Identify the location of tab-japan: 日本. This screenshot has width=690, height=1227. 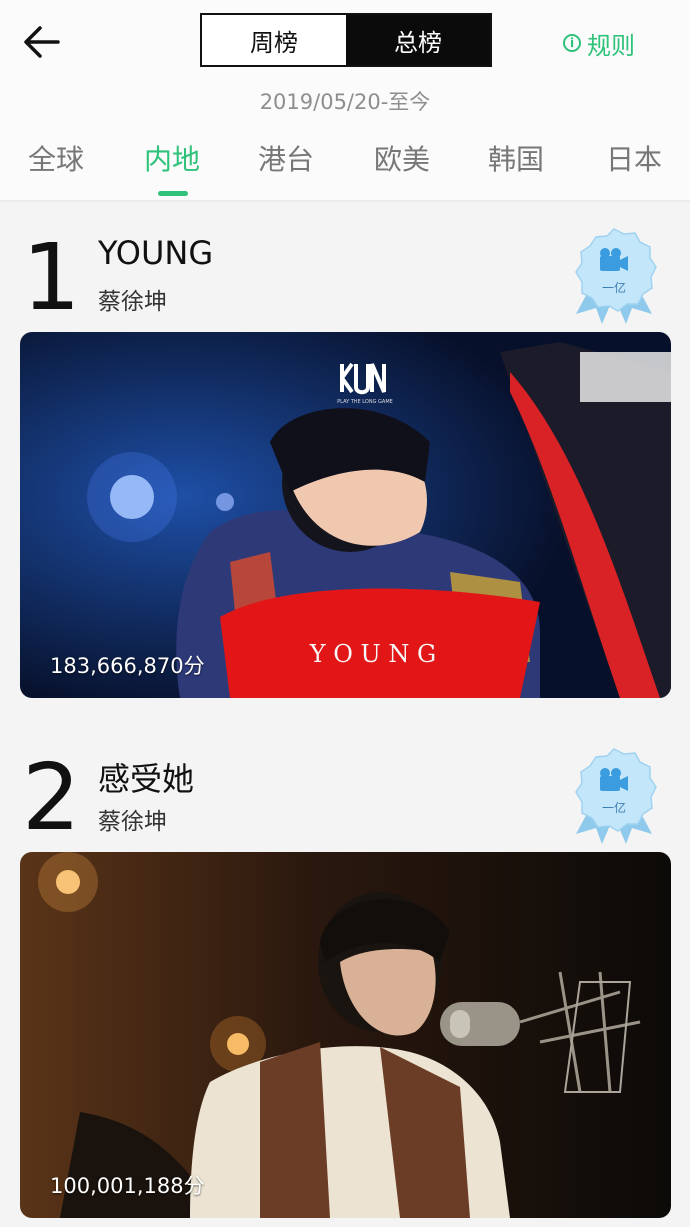
(634, 158).